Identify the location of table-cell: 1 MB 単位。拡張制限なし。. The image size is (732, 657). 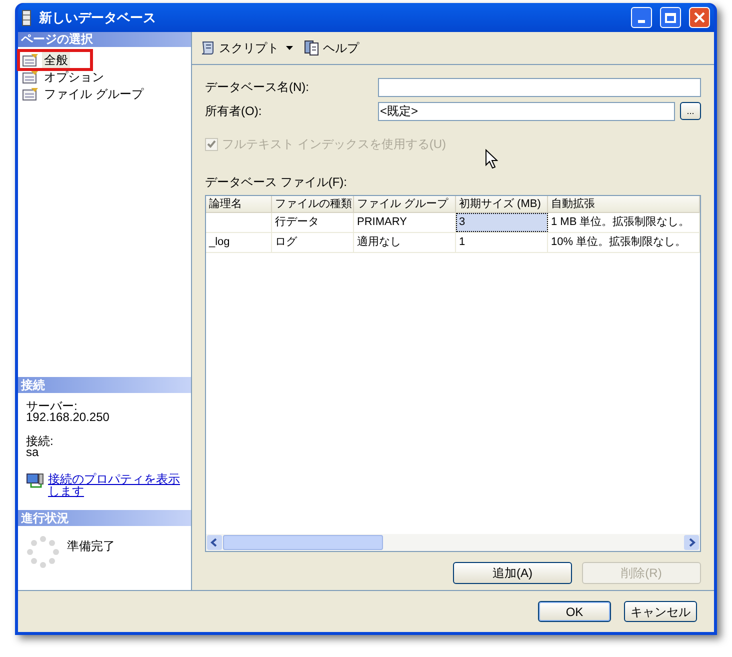
(624, 222).